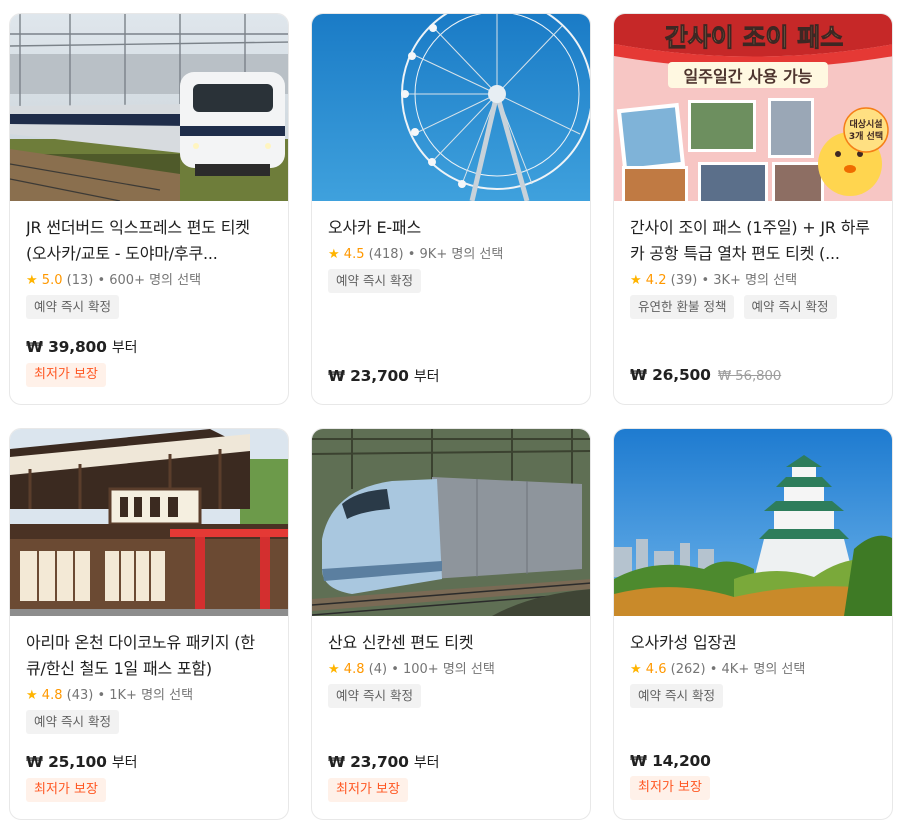 Image resolution: width=900 pixels, height=834 pixels. What do you see at coordinates (684, 280) in the screenshot?
I see `review-count: (39)` at bounding box center [684, 280].